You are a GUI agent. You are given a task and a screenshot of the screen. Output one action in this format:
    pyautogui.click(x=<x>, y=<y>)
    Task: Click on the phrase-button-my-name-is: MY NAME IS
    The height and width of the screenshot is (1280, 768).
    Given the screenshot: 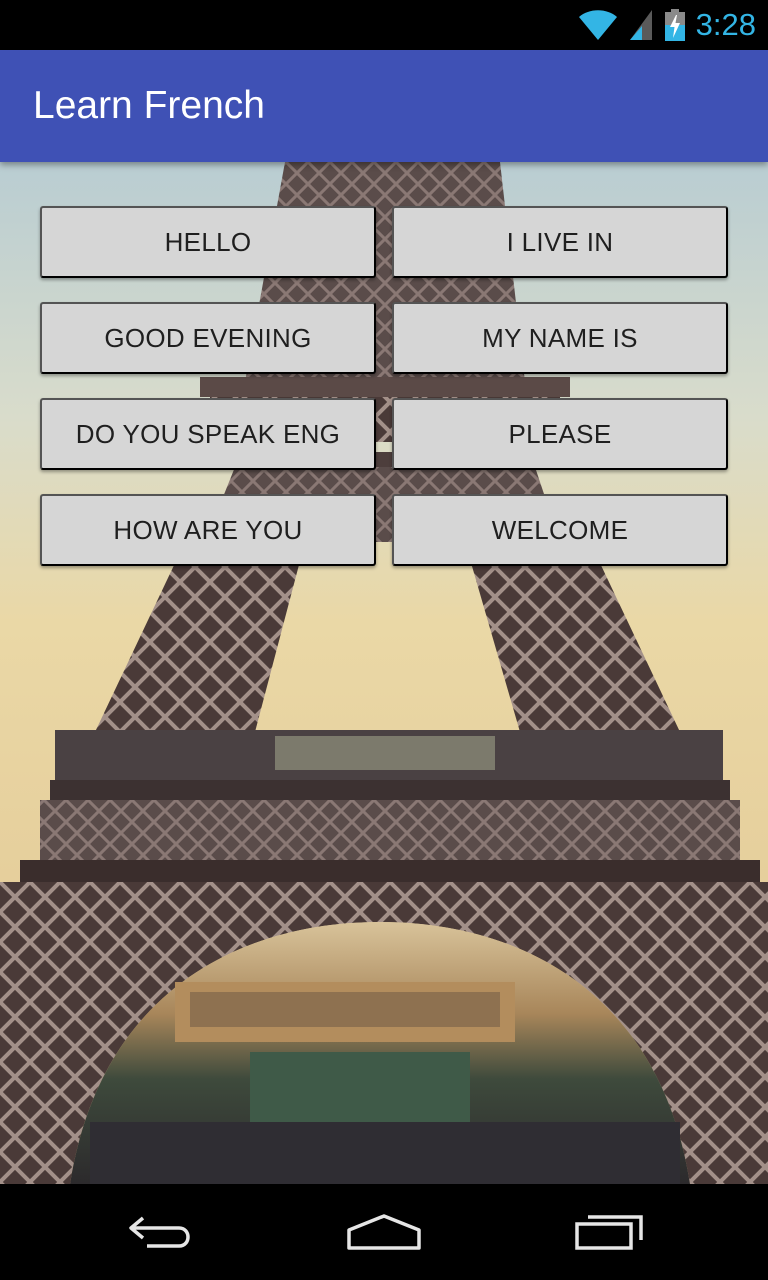 What is the action you would take?
    pyautogui.click(x=560, y=338)
    